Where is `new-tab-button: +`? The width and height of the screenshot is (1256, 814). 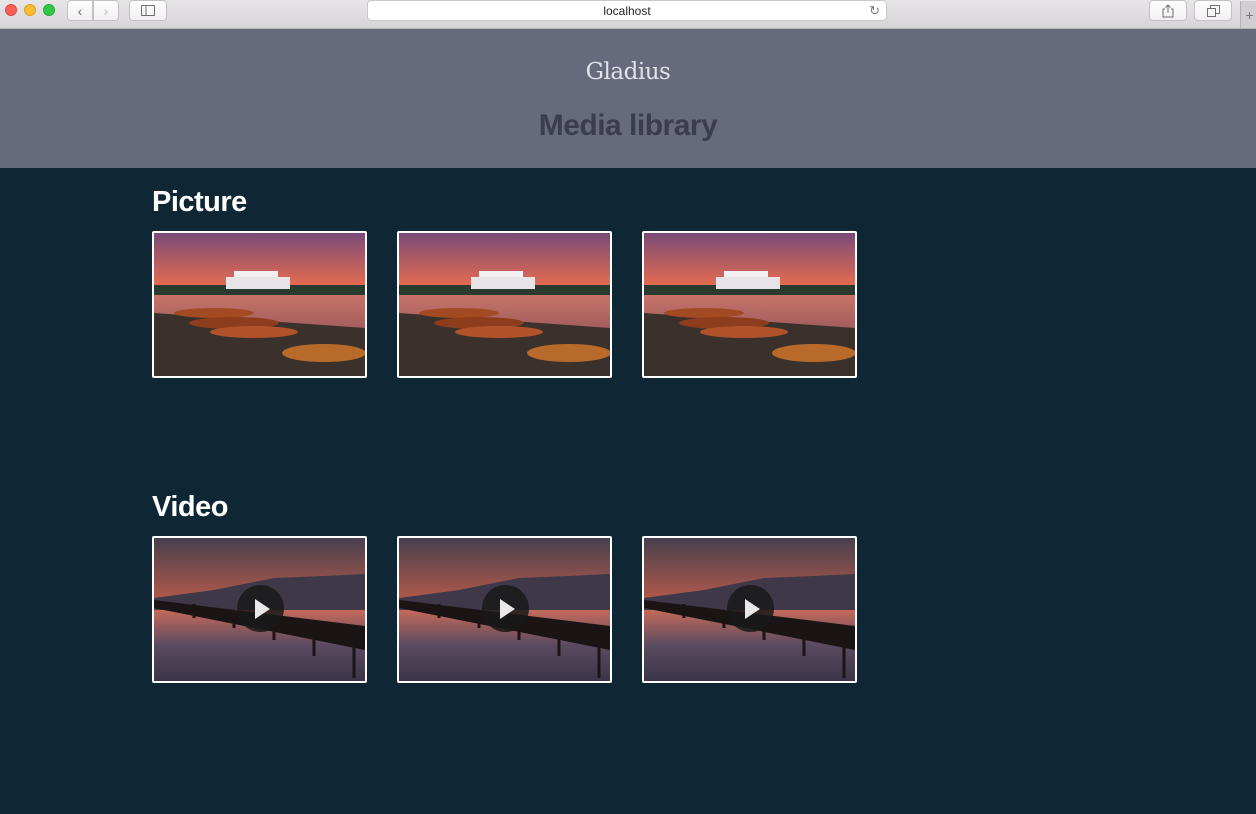
new-tab-button: + is located at coordinates (1248, 14).